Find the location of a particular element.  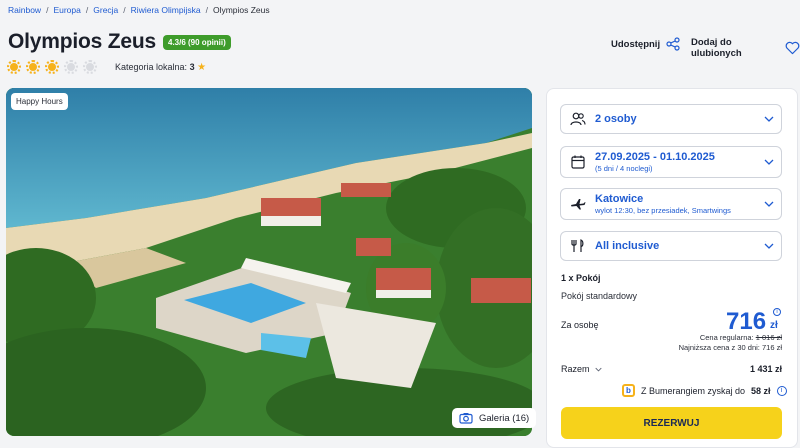

favorite-label: Dodaj do ulubionych is located at coordinates (716, 48).